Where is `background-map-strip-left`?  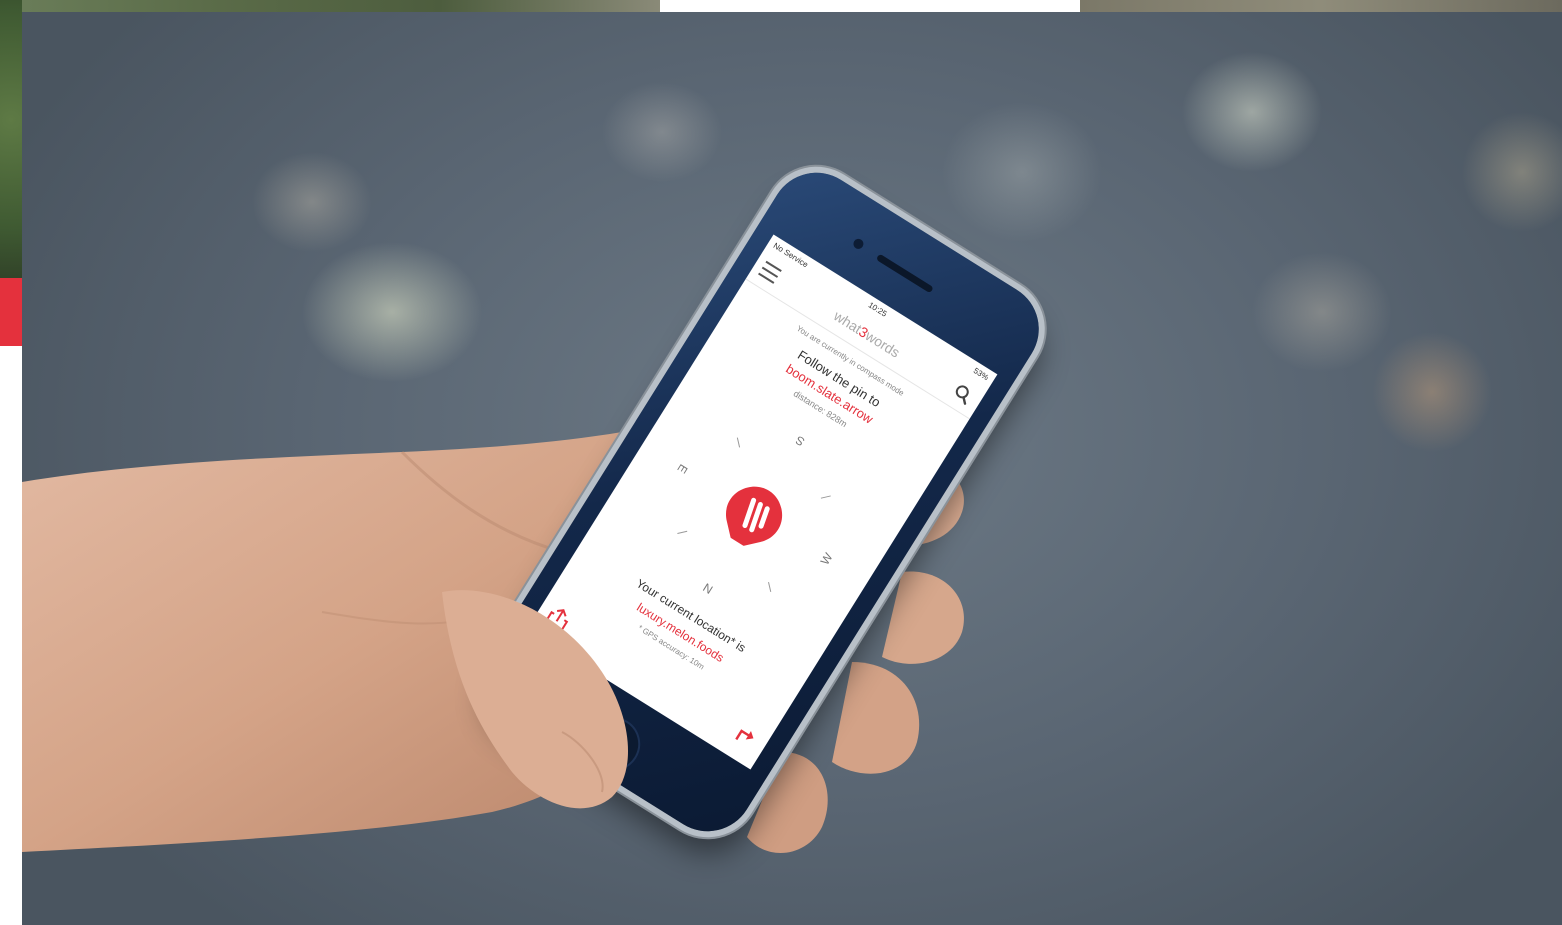 background-map-strip-left is located at coordinates (11, 150).